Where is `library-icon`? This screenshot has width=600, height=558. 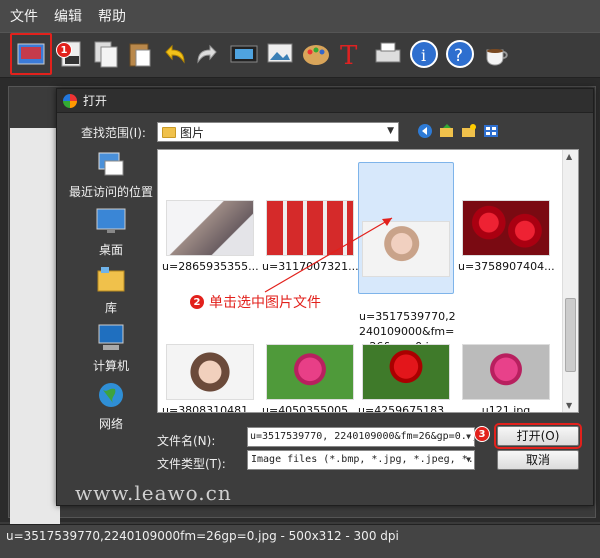
library-icon is located at coordinates (111, 280).